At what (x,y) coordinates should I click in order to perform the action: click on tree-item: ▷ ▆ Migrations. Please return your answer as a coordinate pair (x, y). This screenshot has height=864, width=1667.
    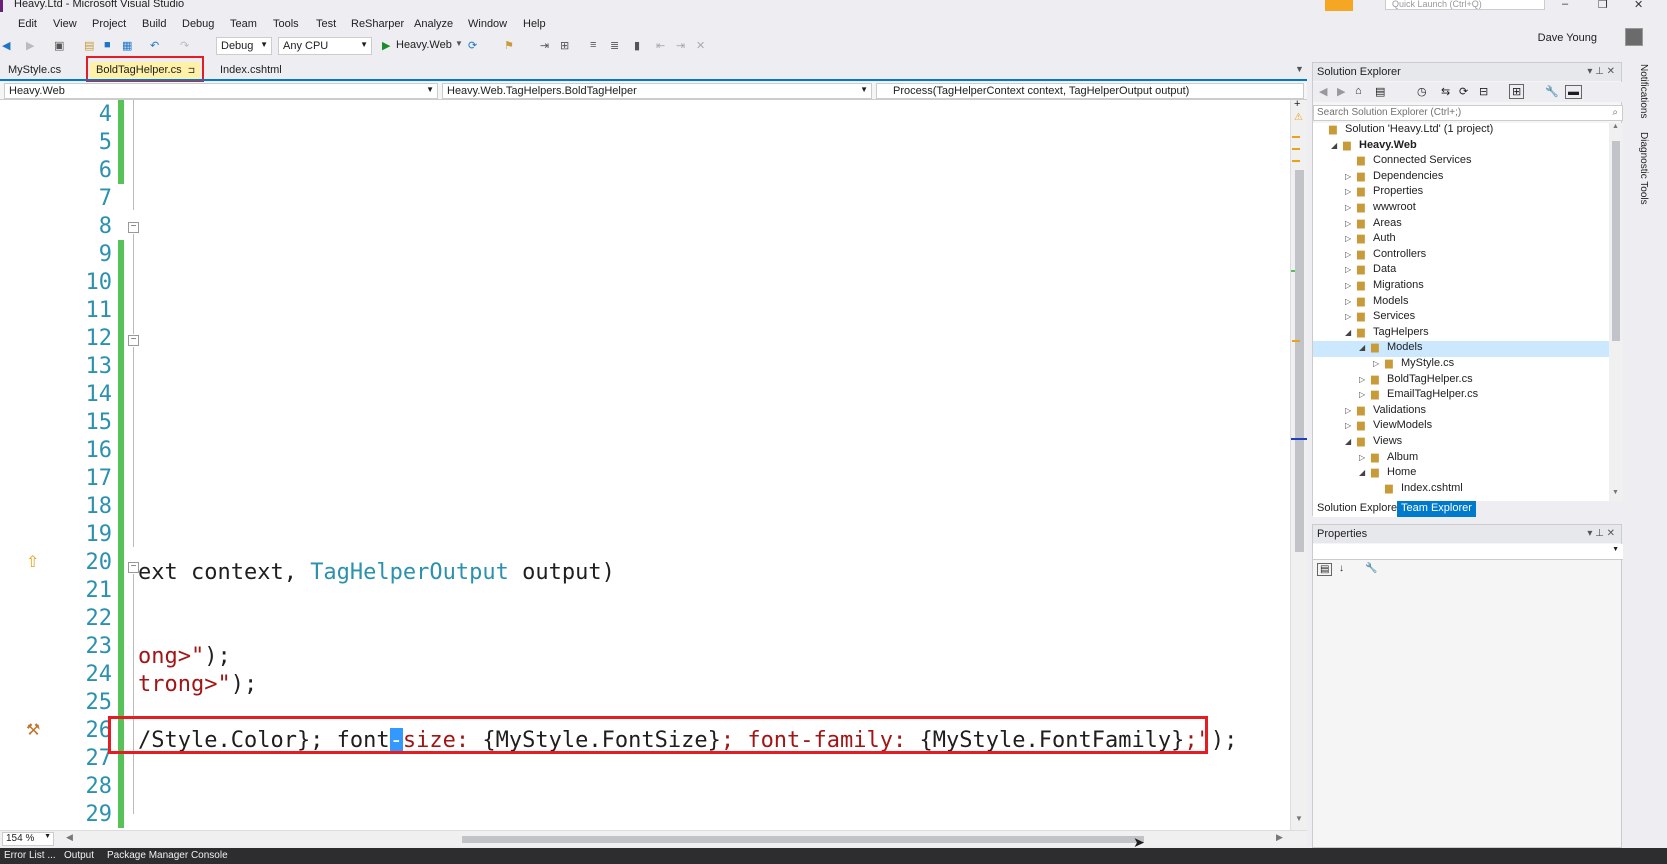
    Looking at the image, I should click on (1461, 287).